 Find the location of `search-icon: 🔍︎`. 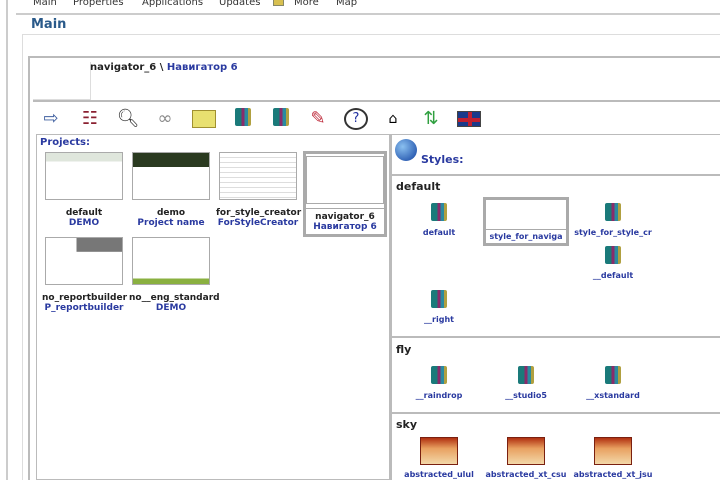

search-icon: 🔍︎ is located at coordinates (128, 119).